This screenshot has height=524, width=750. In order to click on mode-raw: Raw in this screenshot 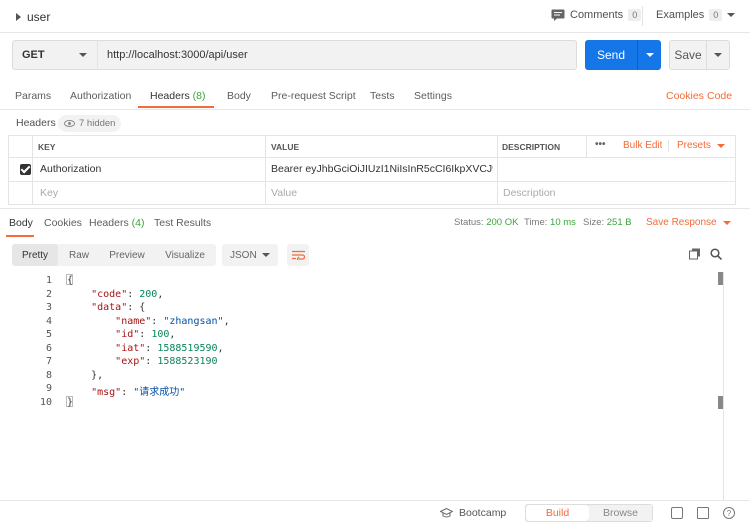, I will do `click(79, 255)`.